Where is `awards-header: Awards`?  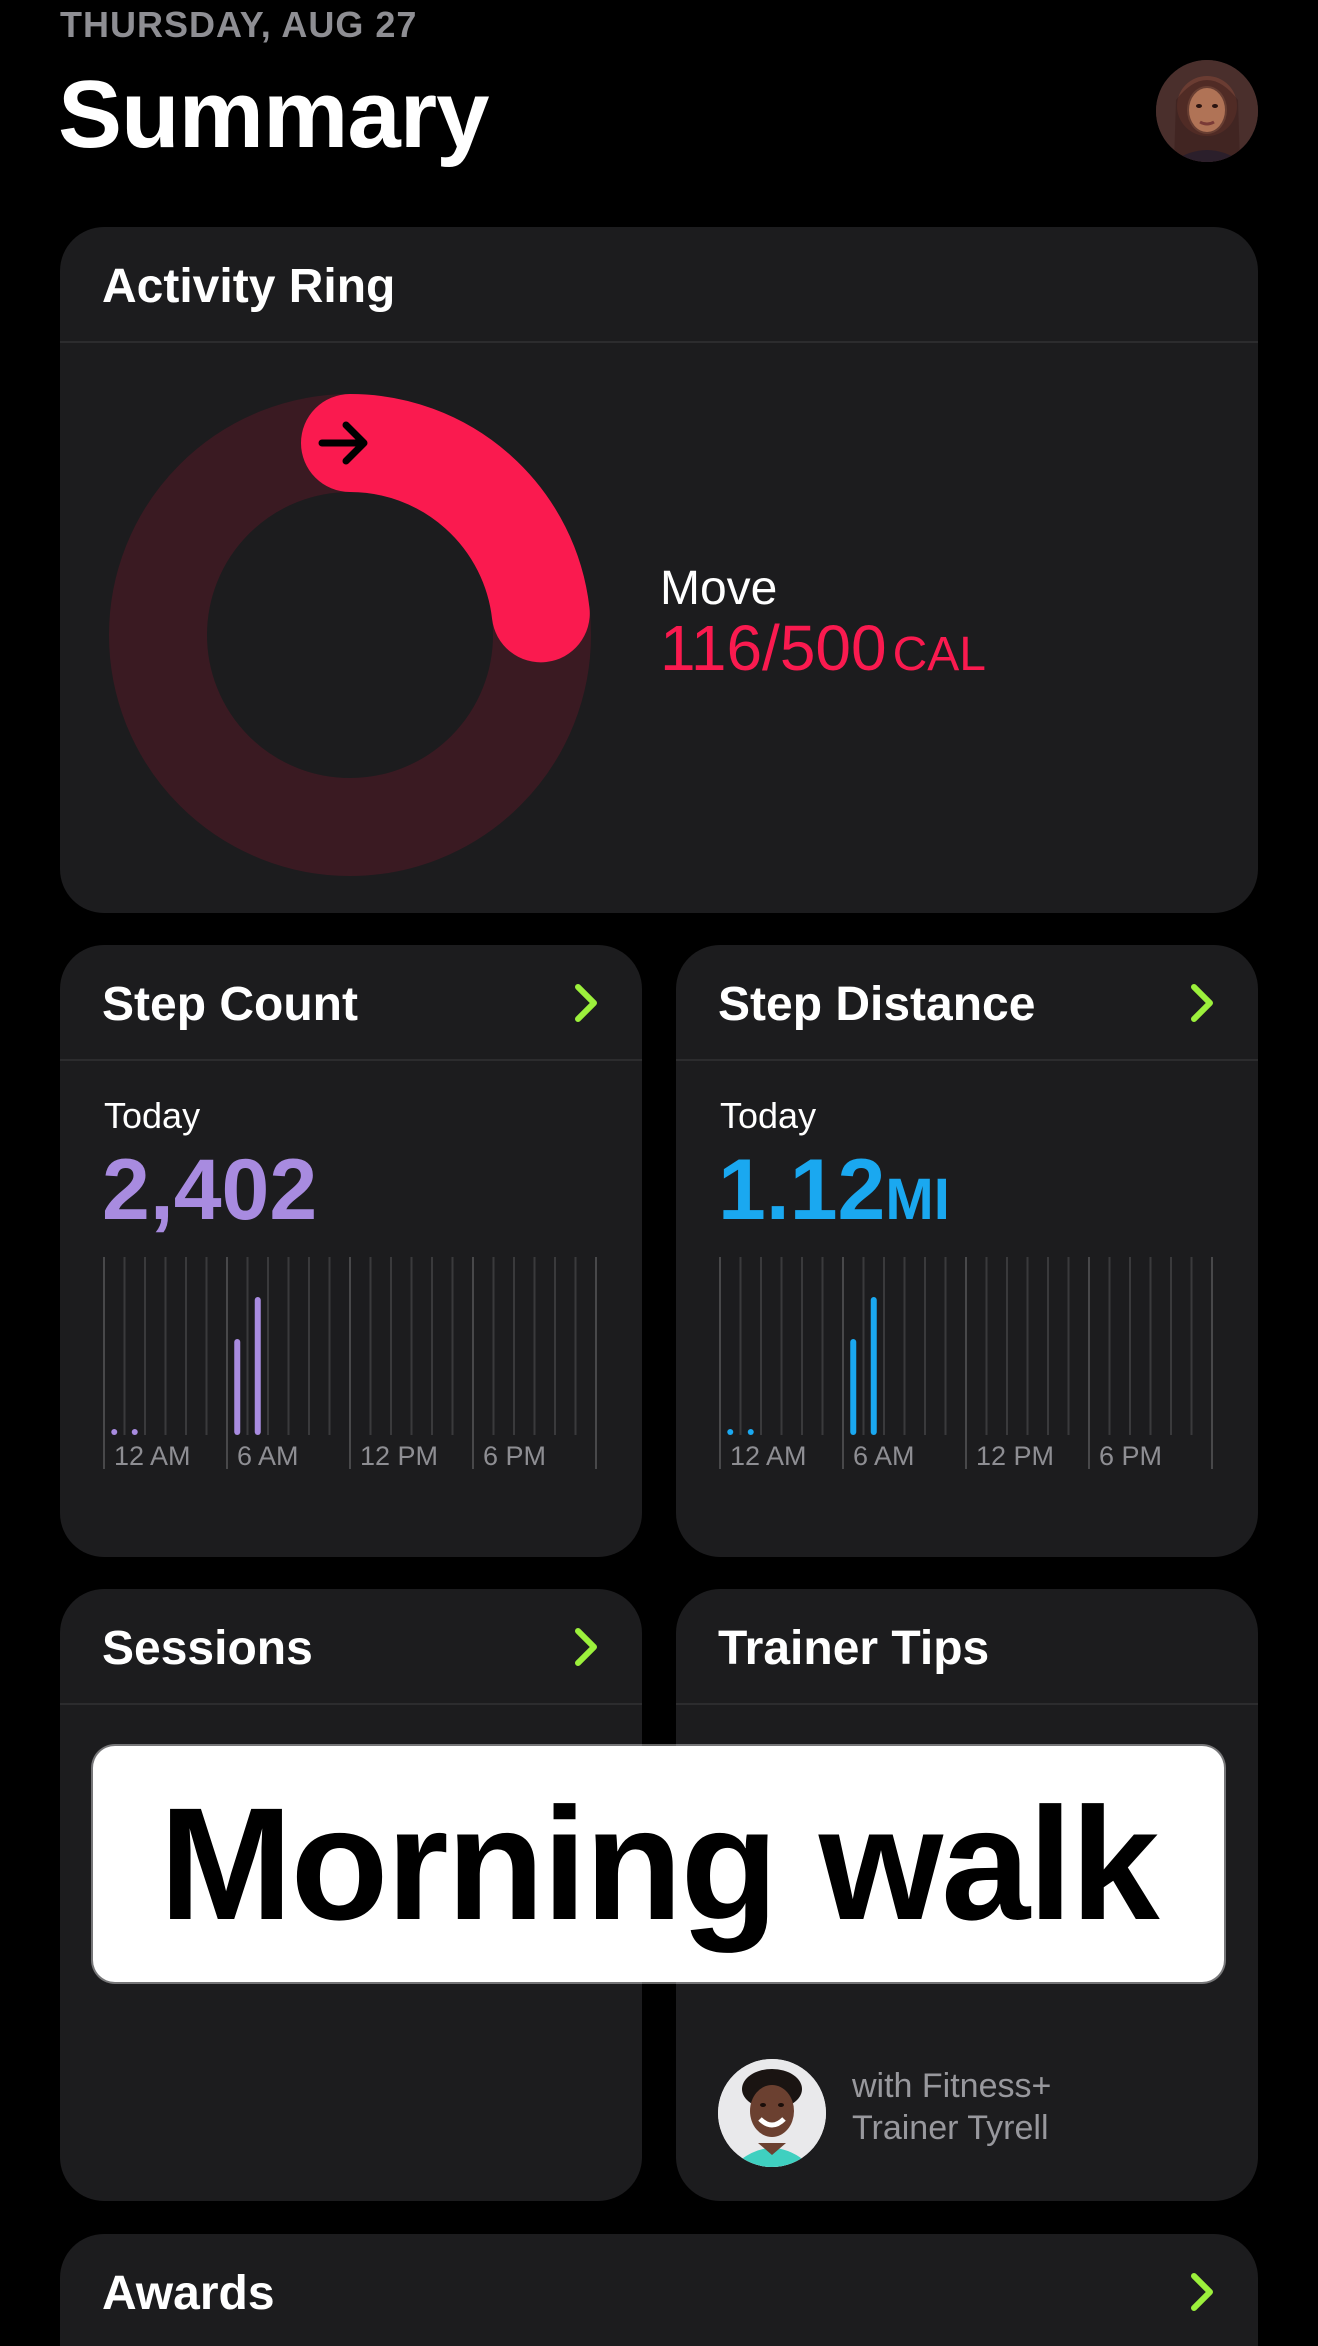 awards-header: Awards is located at coordinates (659, 2290).